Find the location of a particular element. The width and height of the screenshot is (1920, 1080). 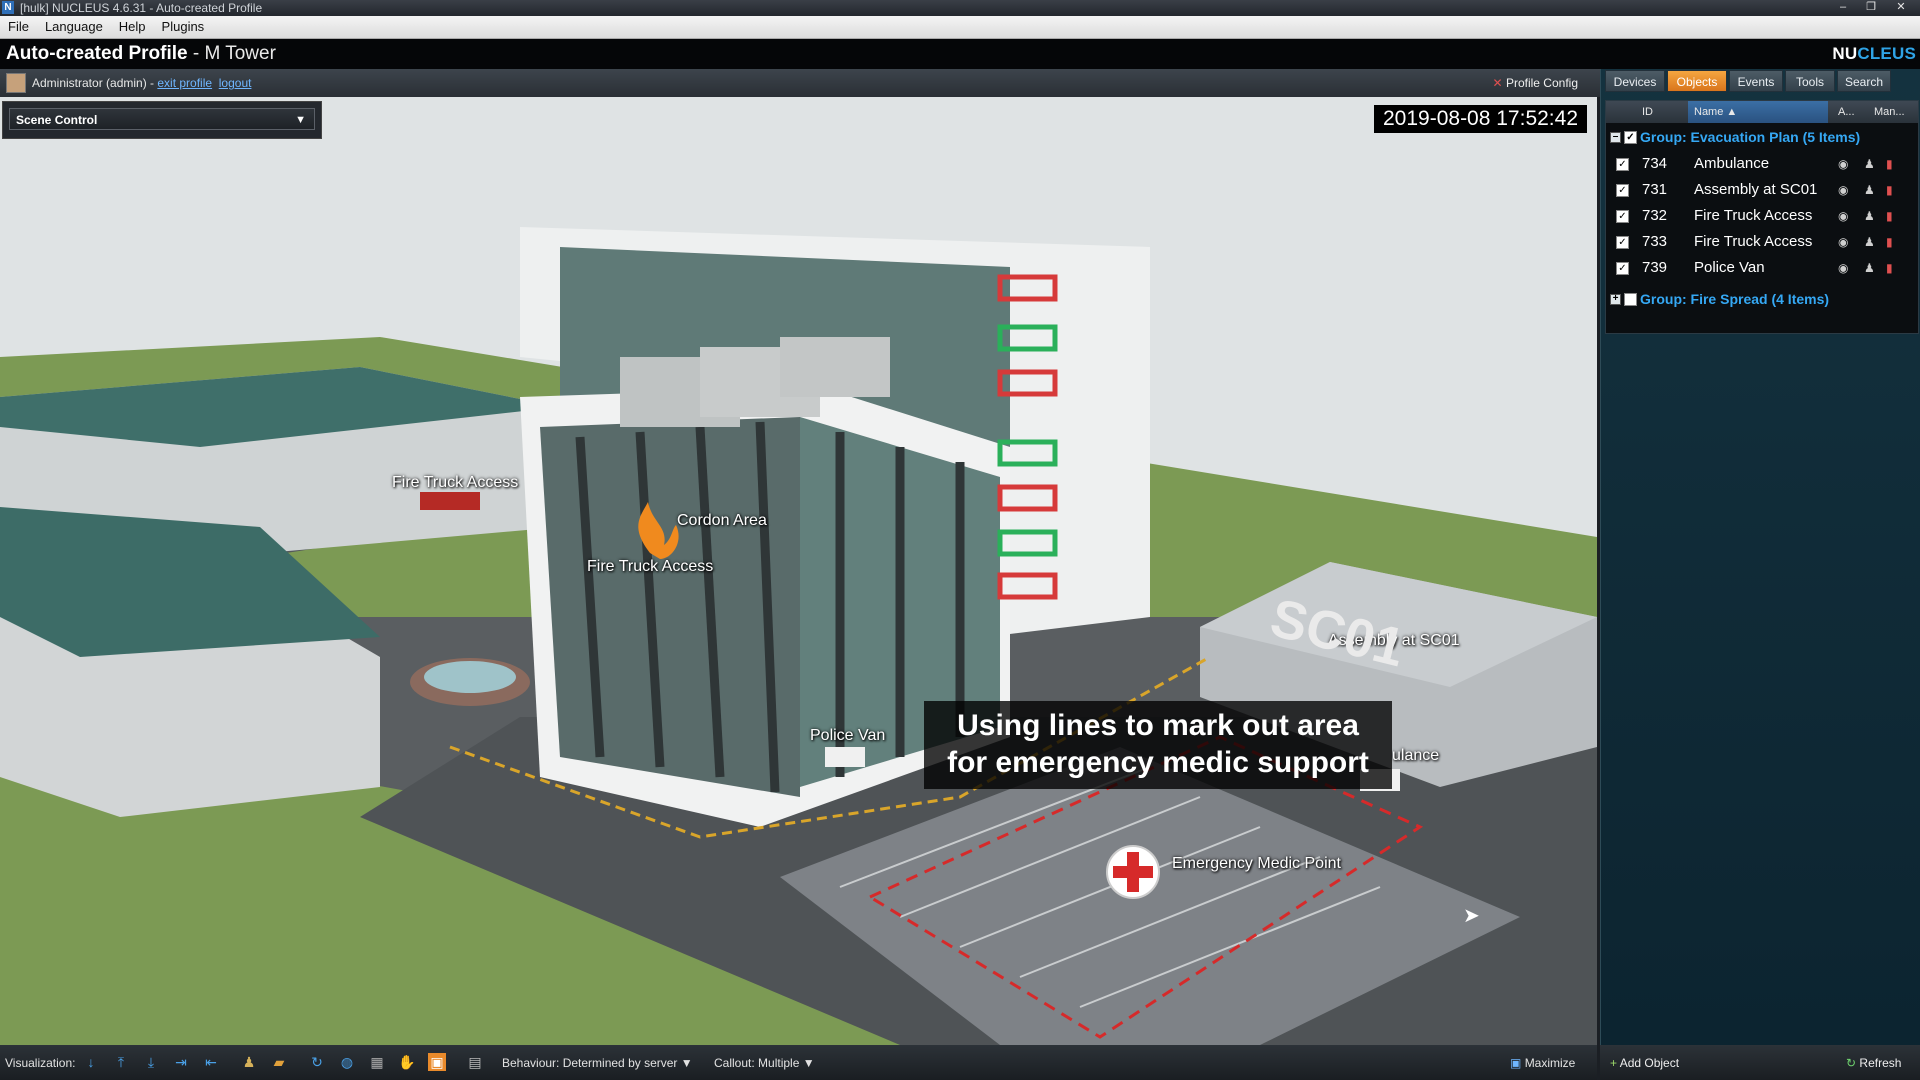

column-id: ID is located at coordinates (1647, 112).